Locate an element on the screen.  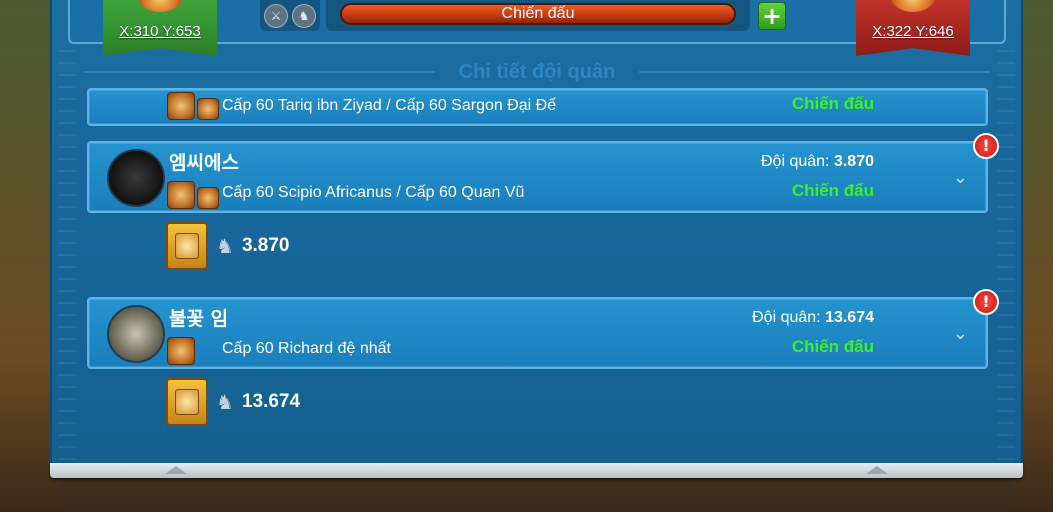
add-troops-button: + is located at coordinates (772, 16).